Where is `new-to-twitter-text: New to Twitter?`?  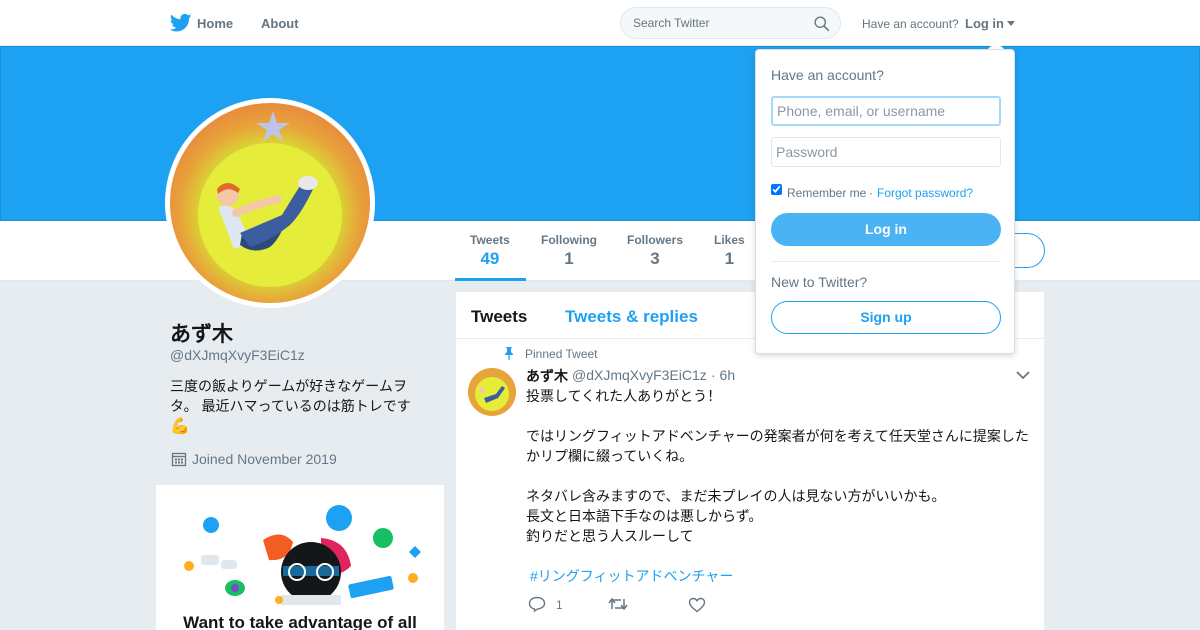 new-to-twitter-text: New to Twitter? is located at coordinates (819, 282).